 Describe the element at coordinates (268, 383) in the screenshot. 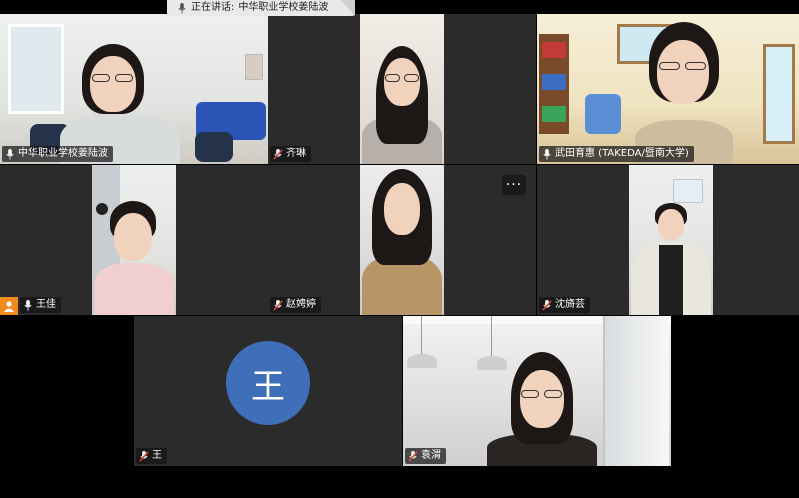

I see `participant-avatar: 王` at that location.